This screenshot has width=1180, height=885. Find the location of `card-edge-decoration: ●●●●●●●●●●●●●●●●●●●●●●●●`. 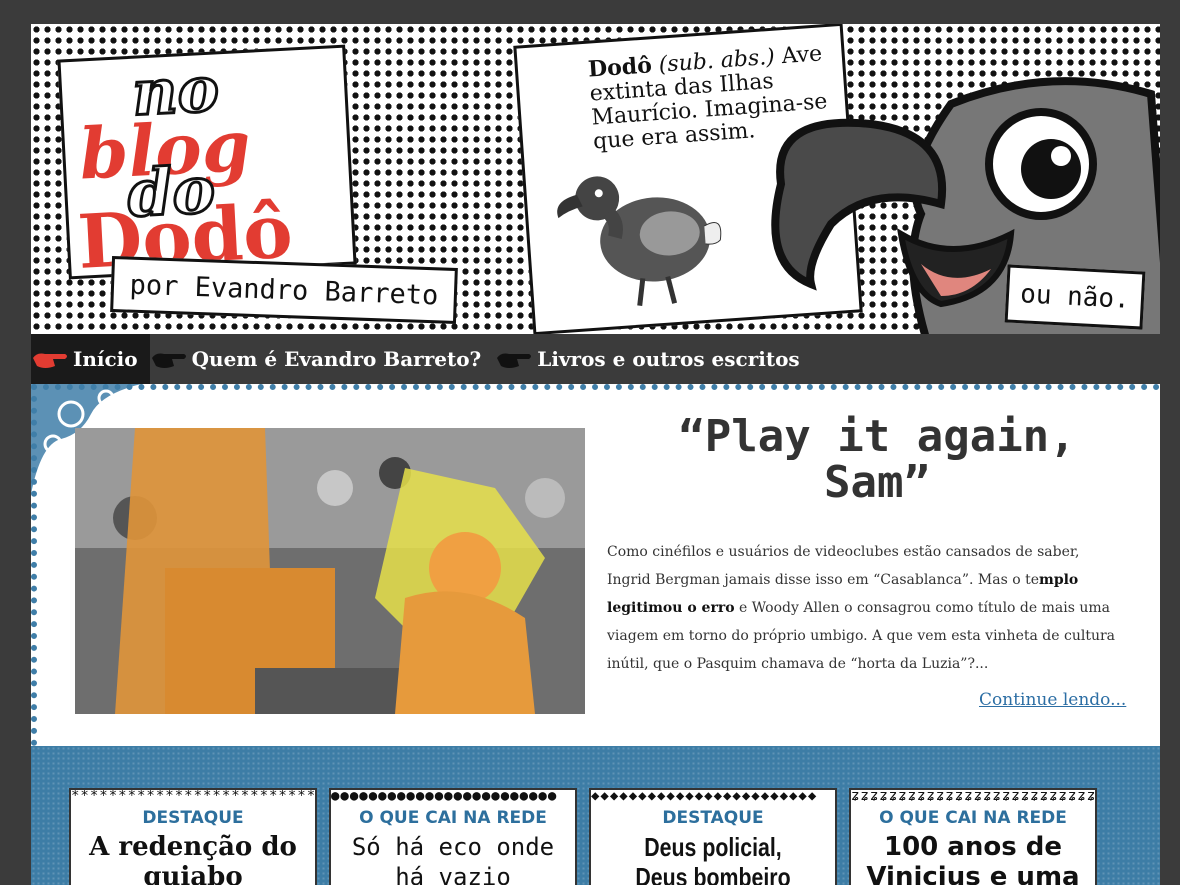

card-edge-decoration: ●●●●●●●●●●●●●●●●●●●●●●●● is located at coordinates (444, 797).